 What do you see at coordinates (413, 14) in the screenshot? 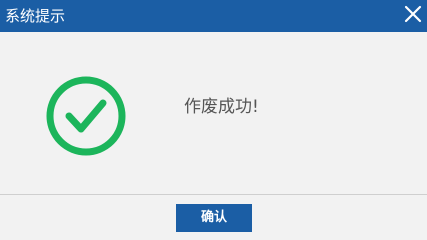
I see `close-icon` at bounding box center [413, 14].